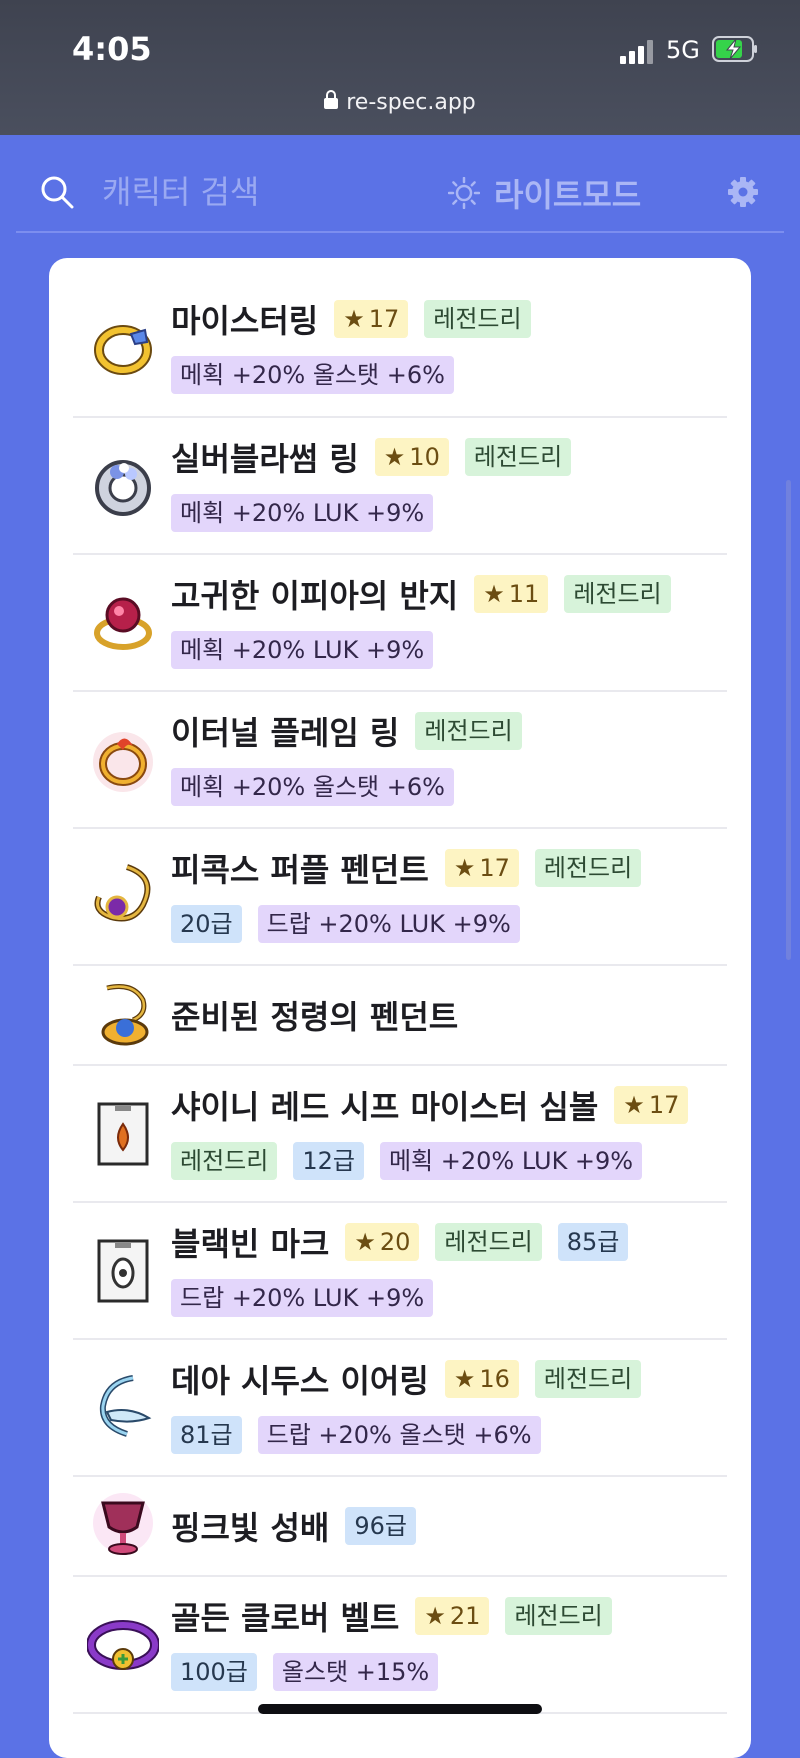 The image size is (800, 1758). What do you see at coordinates (123, 488) in the screenshot?
I see `silver-blossom-ring-icon` at bounding box center [123, 488].